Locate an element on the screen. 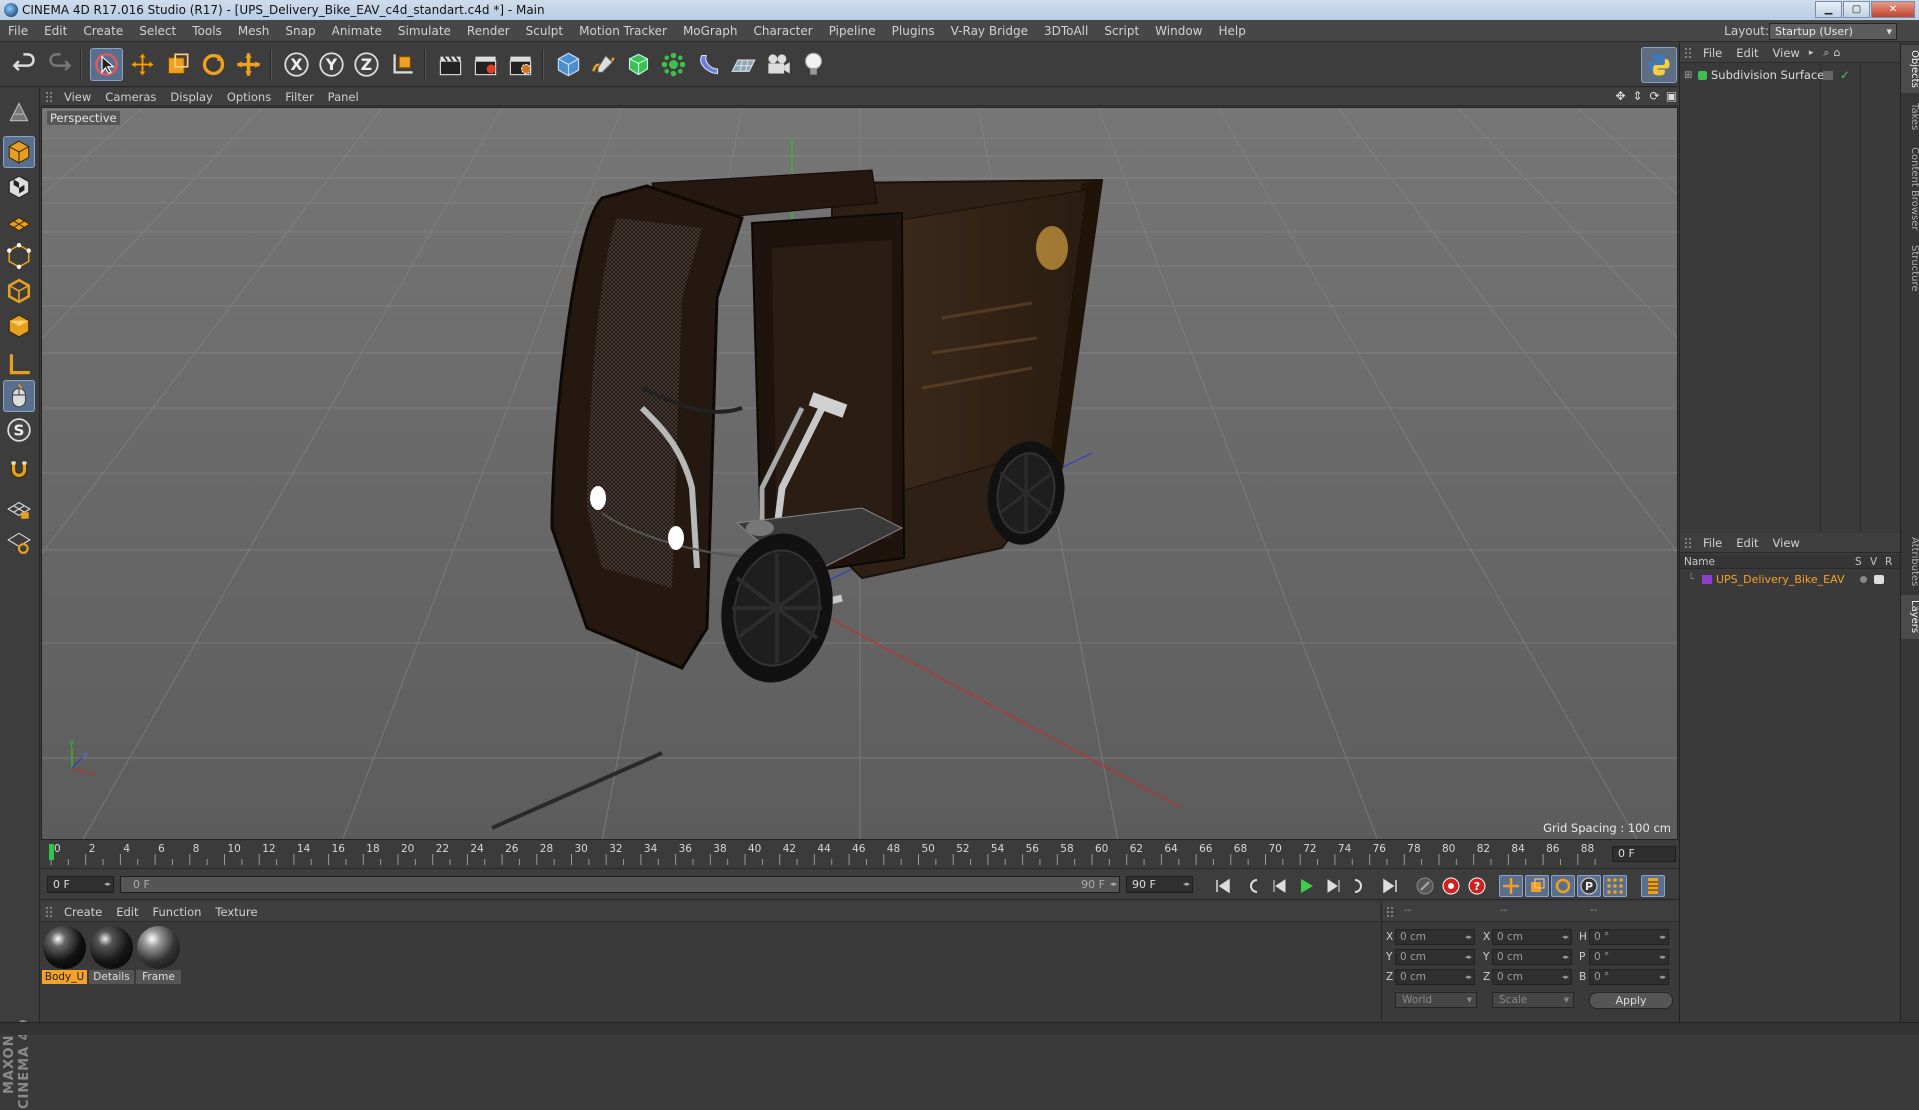  material-menu-texture: Texture is located at coordinates (236, 912).